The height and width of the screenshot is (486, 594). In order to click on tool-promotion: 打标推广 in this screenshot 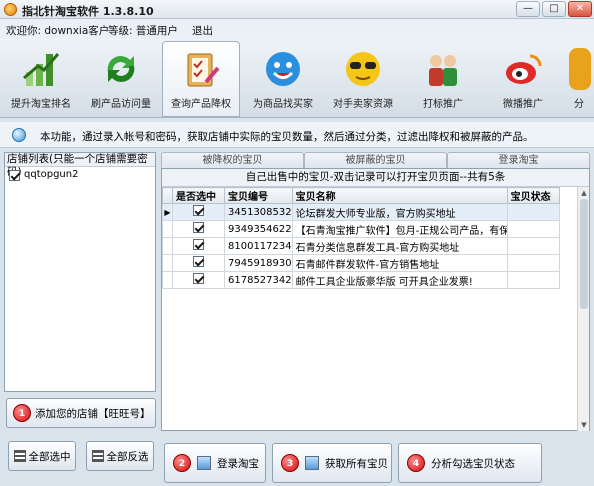, I will do `click(443, 79)`.